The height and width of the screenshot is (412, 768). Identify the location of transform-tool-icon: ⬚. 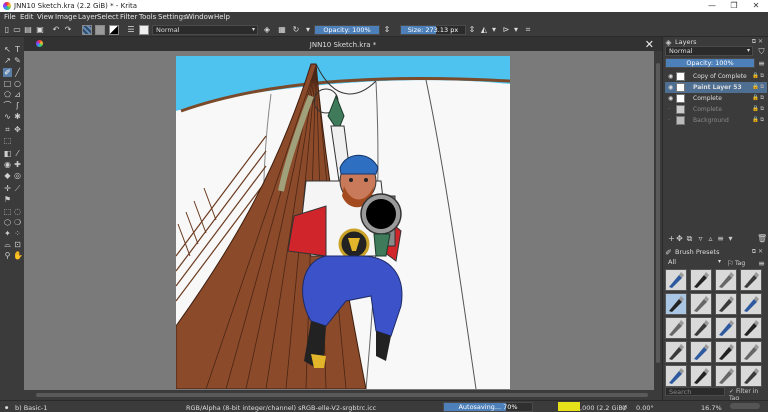
(7, 140).